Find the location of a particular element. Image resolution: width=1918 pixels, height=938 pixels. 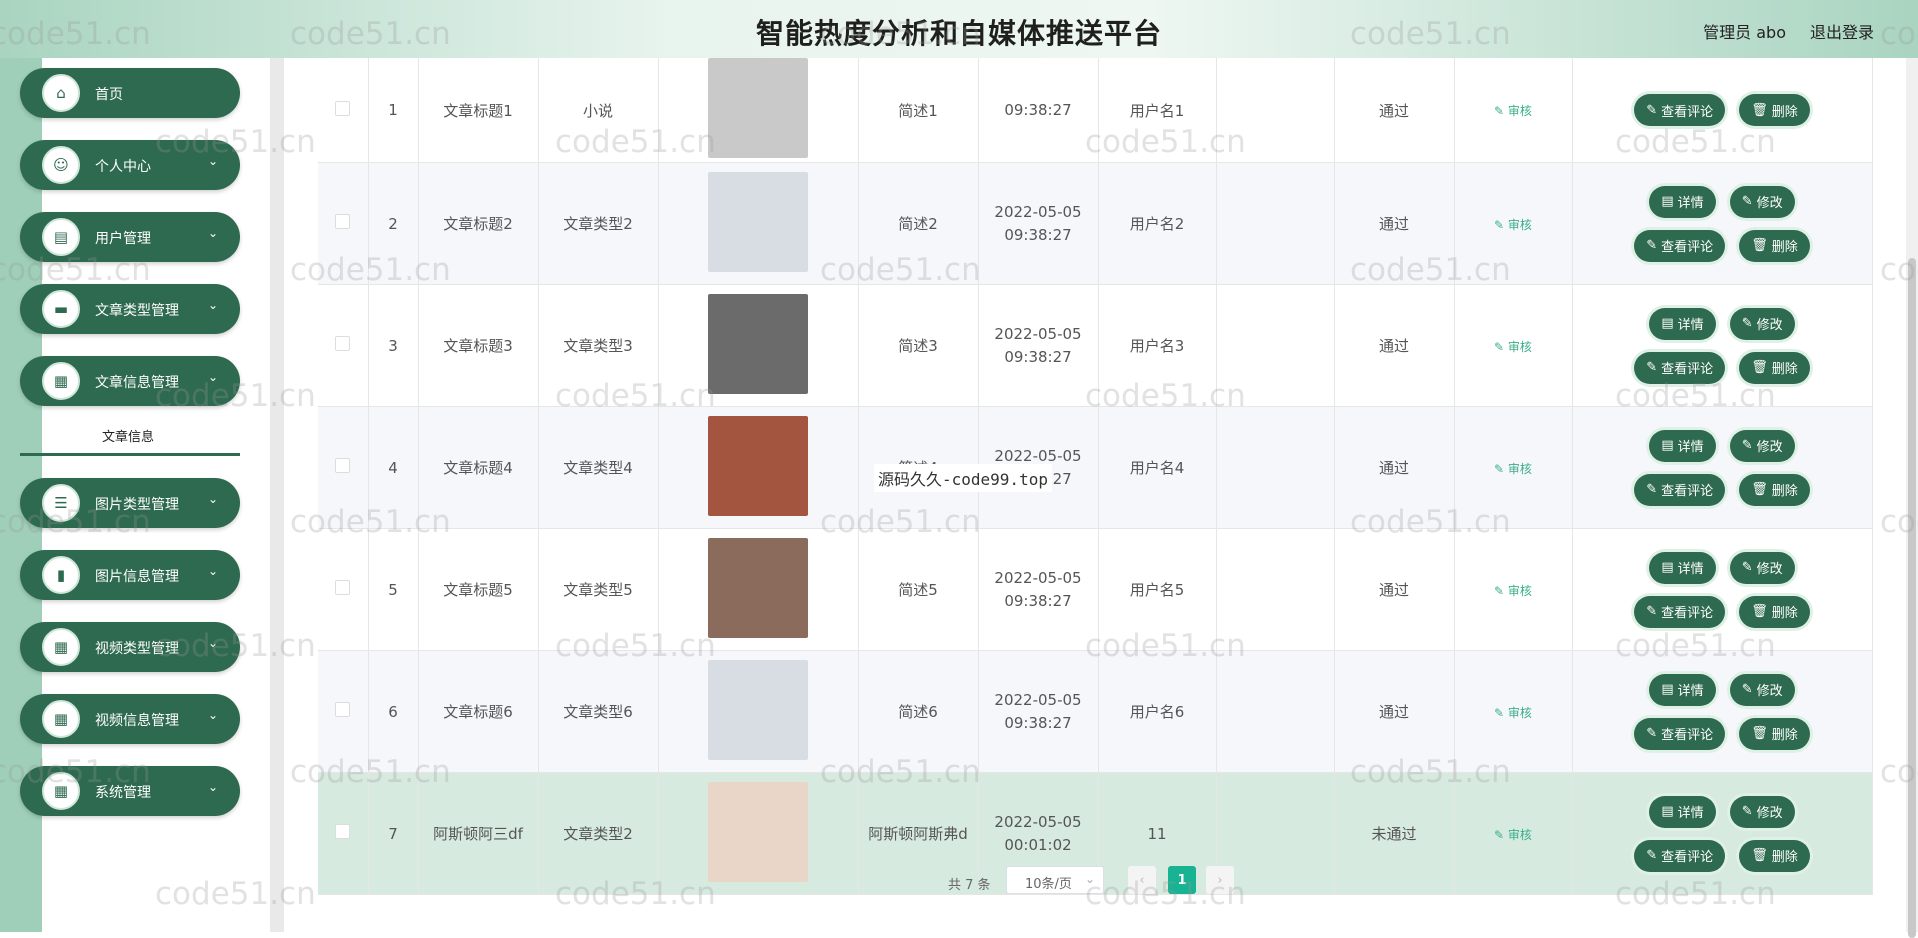

publish-clock: 09:38:27 is located at coordinates (1038, 109).